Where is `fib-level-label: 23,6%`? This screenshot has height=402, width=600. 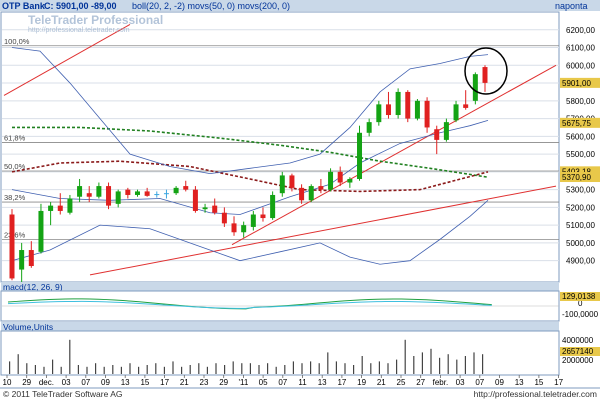
fib-level-label: 23,6% is located at coordinates (15, 234).